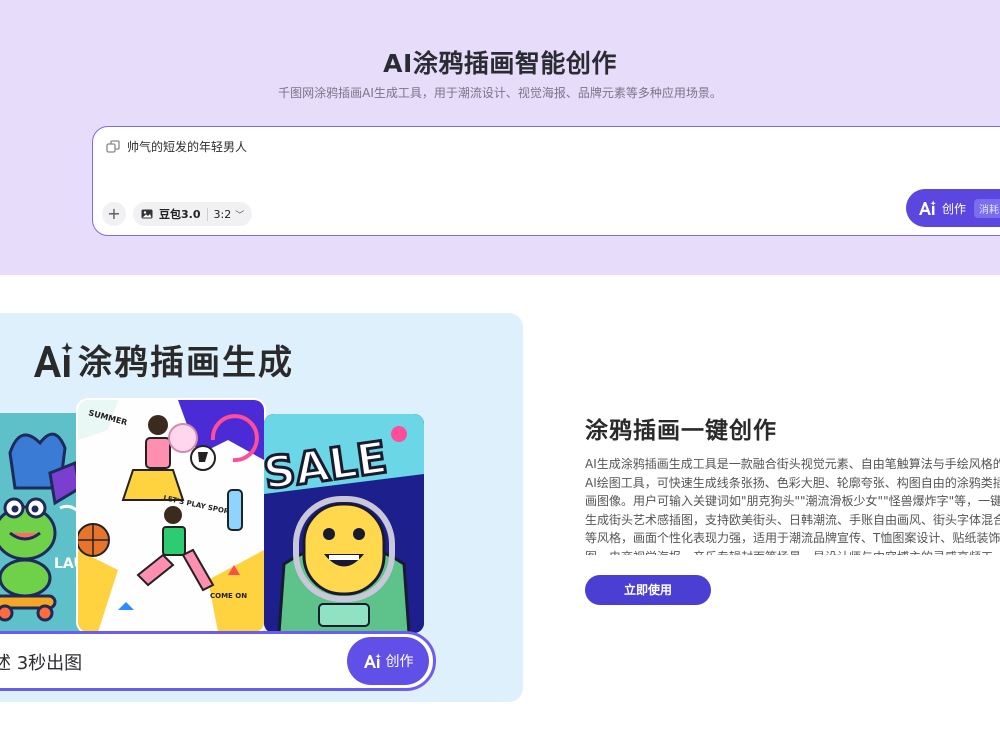 This screenshot has width=1000, height=750. What do you see at coordinates (648, 590) in the screenshot?
I see `use-now-button: 立即使用` at bounding box center [648, 590].